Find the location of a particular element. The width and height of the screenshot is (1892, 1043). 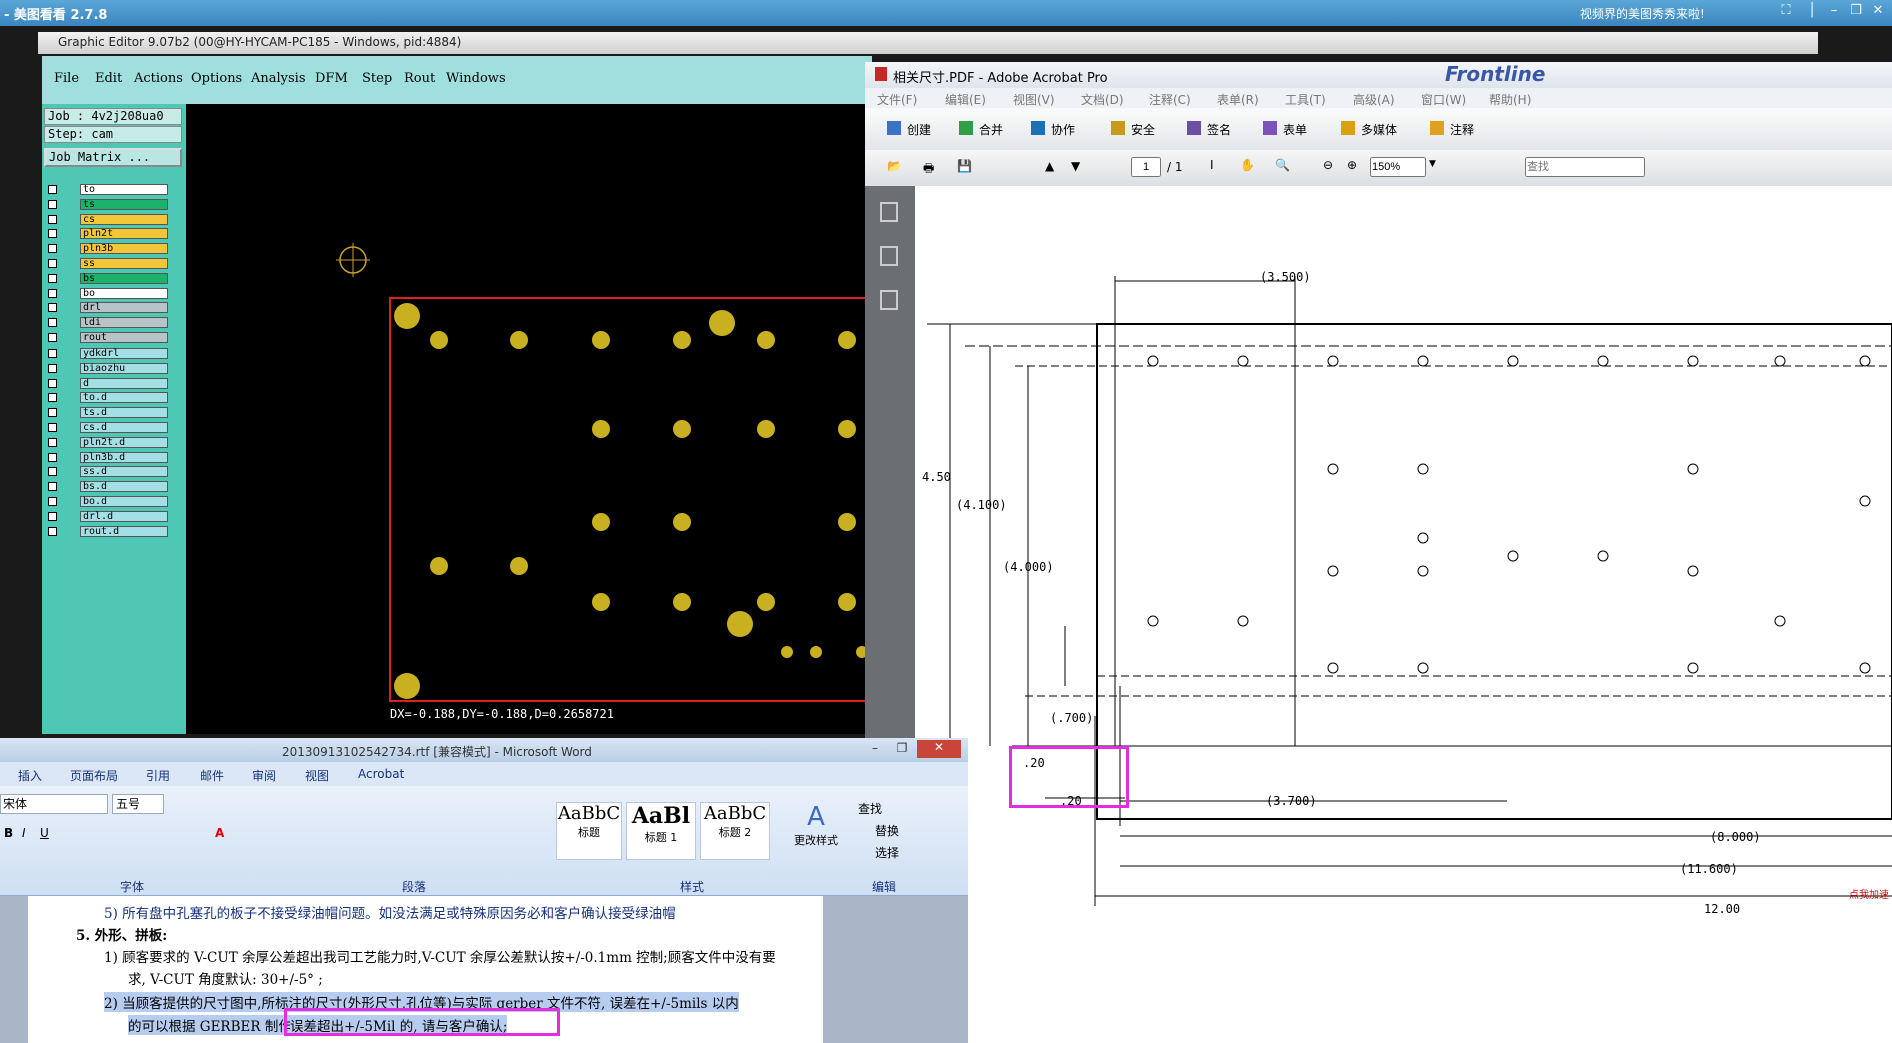

page-number-input is located at coordinates (1146, 167).